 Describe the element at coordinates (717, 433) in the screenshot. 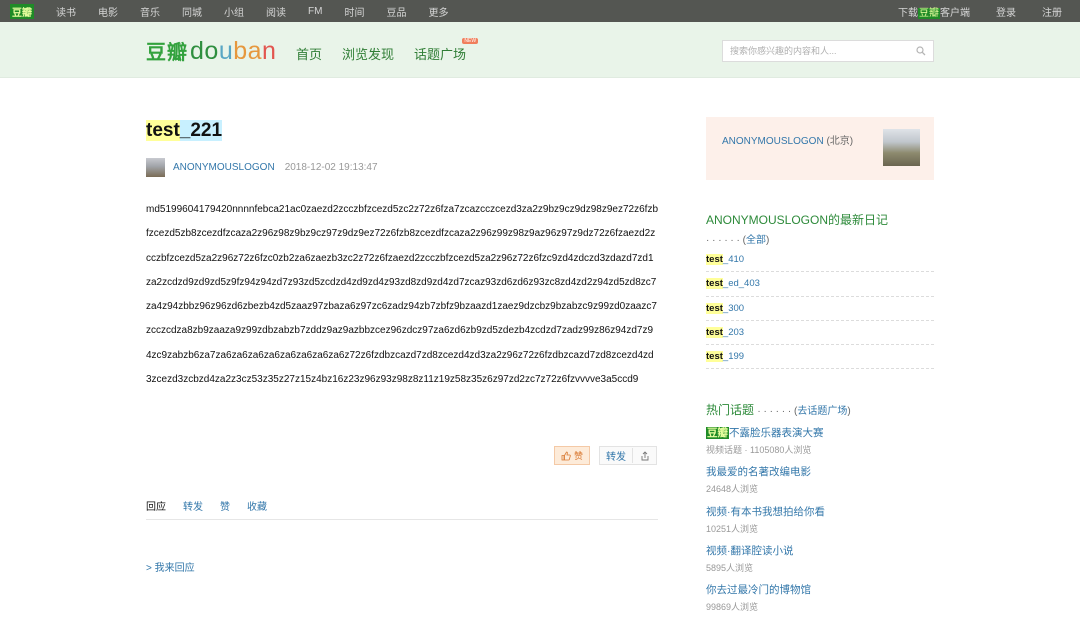

I see `topic-highlight: 豆瓣` at that location.